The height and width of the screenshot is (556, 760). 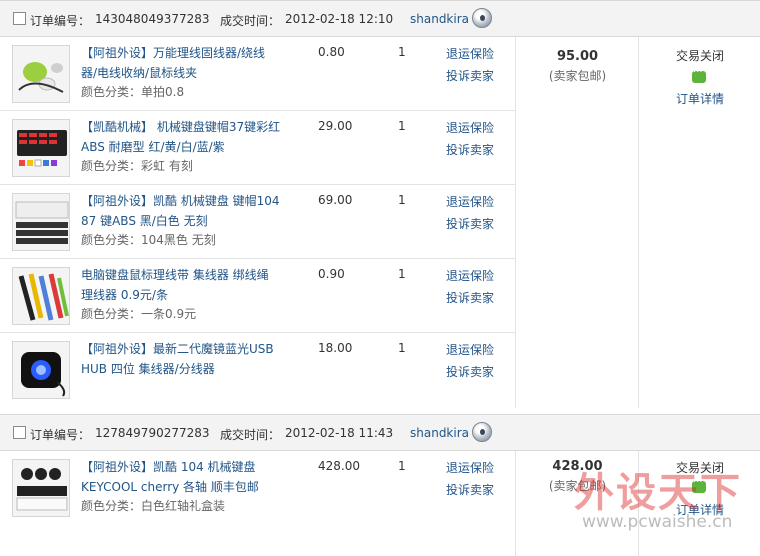 What do you see at coordinates (331, 52) in the screenshot?
I see `item-price: 0.80` at bounding box center [331, 52].